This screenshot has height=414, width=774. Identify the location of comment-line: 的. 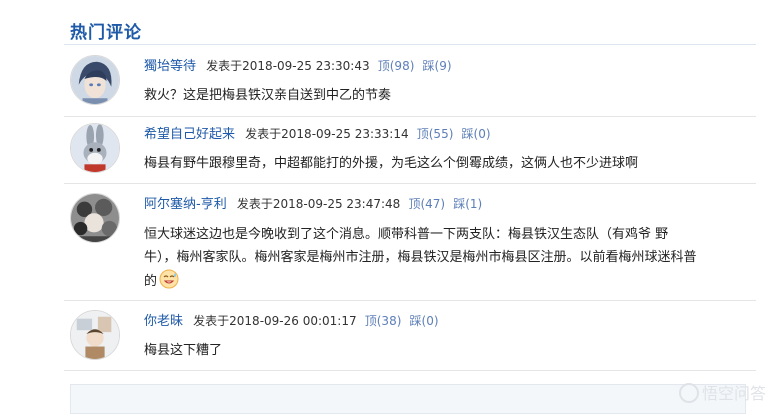
(444, 281).